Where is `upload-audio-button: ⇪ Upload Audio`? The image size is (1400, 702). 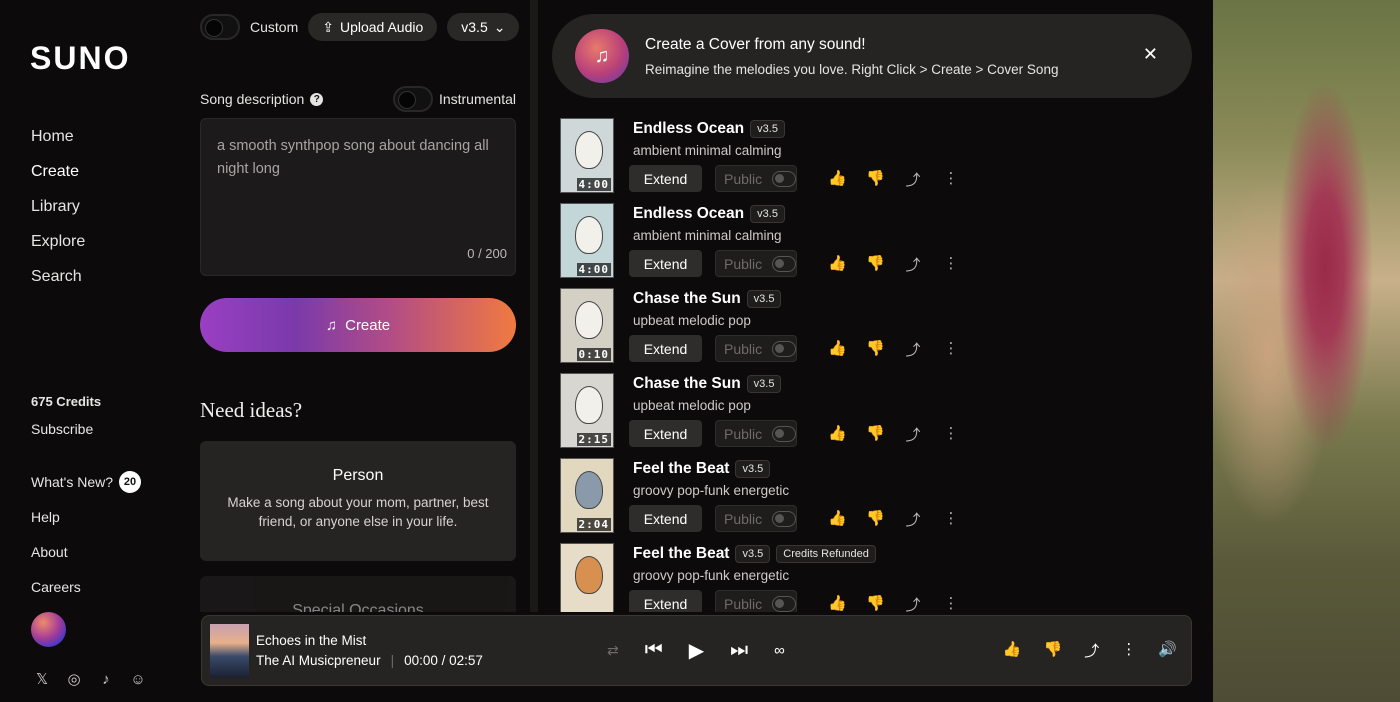 upload-audio-button: ⇪ Upload Audio is located at coordinates (373, 27).